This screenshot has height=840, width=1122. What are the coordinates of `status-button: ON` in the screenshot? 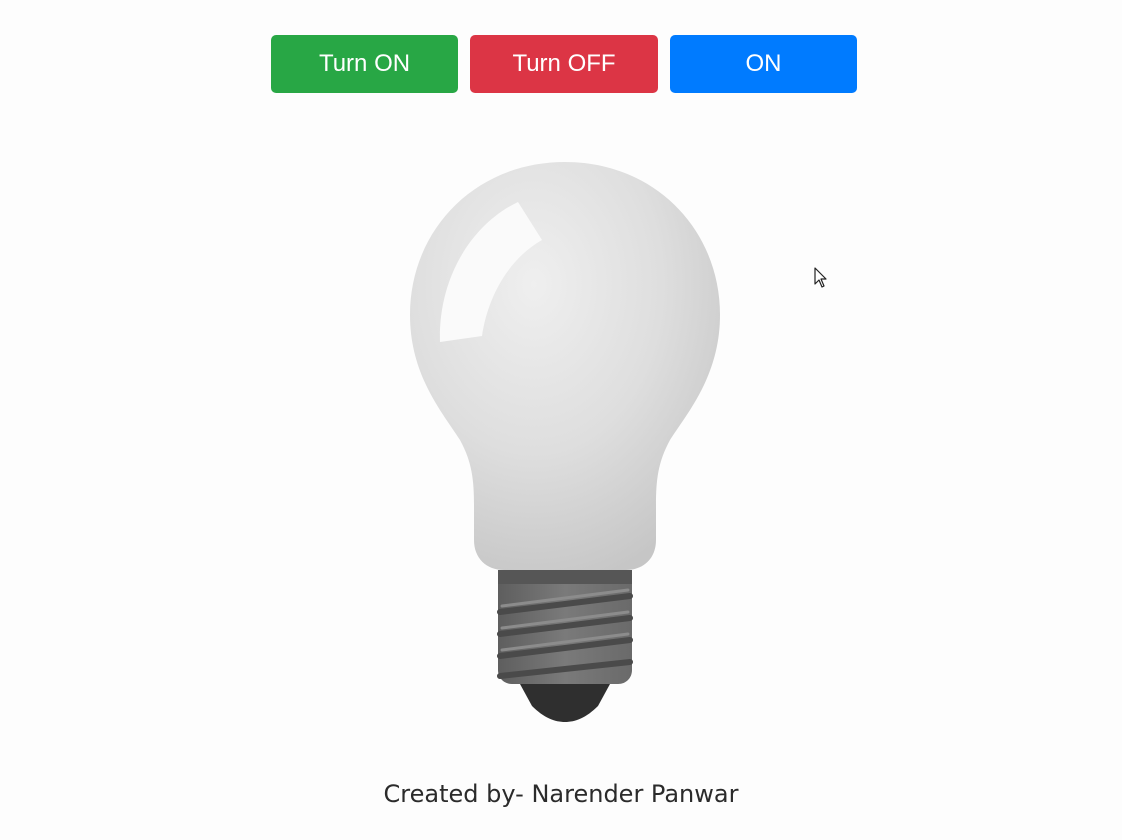 It's located at (763, 64).